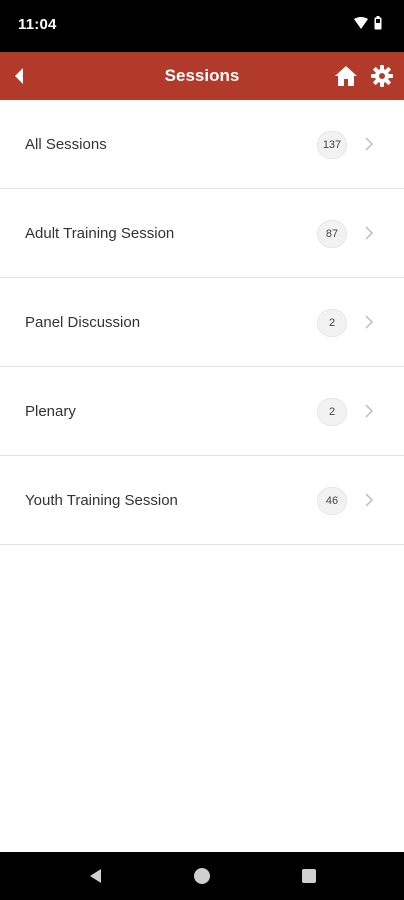  What do you see at coordinates (96, 876) in the screenshot?
I see `back-triangle-icon` at bounding box center [96, 876].